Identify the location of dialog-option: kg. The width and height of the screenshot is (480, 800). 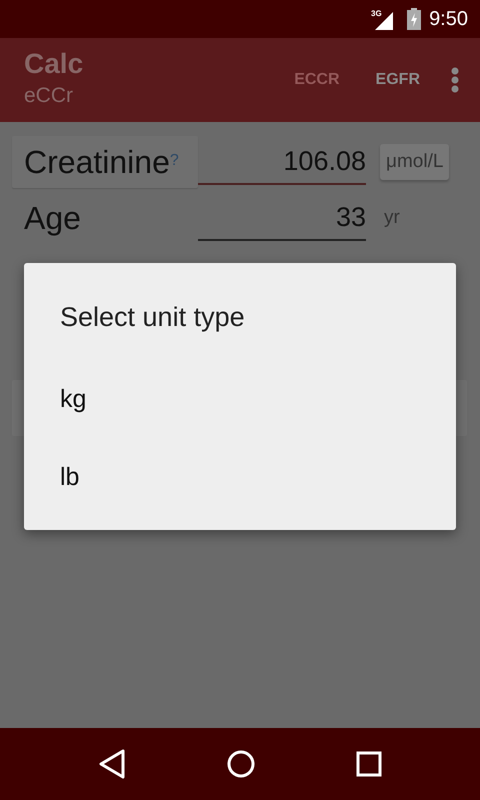
(240, 399).